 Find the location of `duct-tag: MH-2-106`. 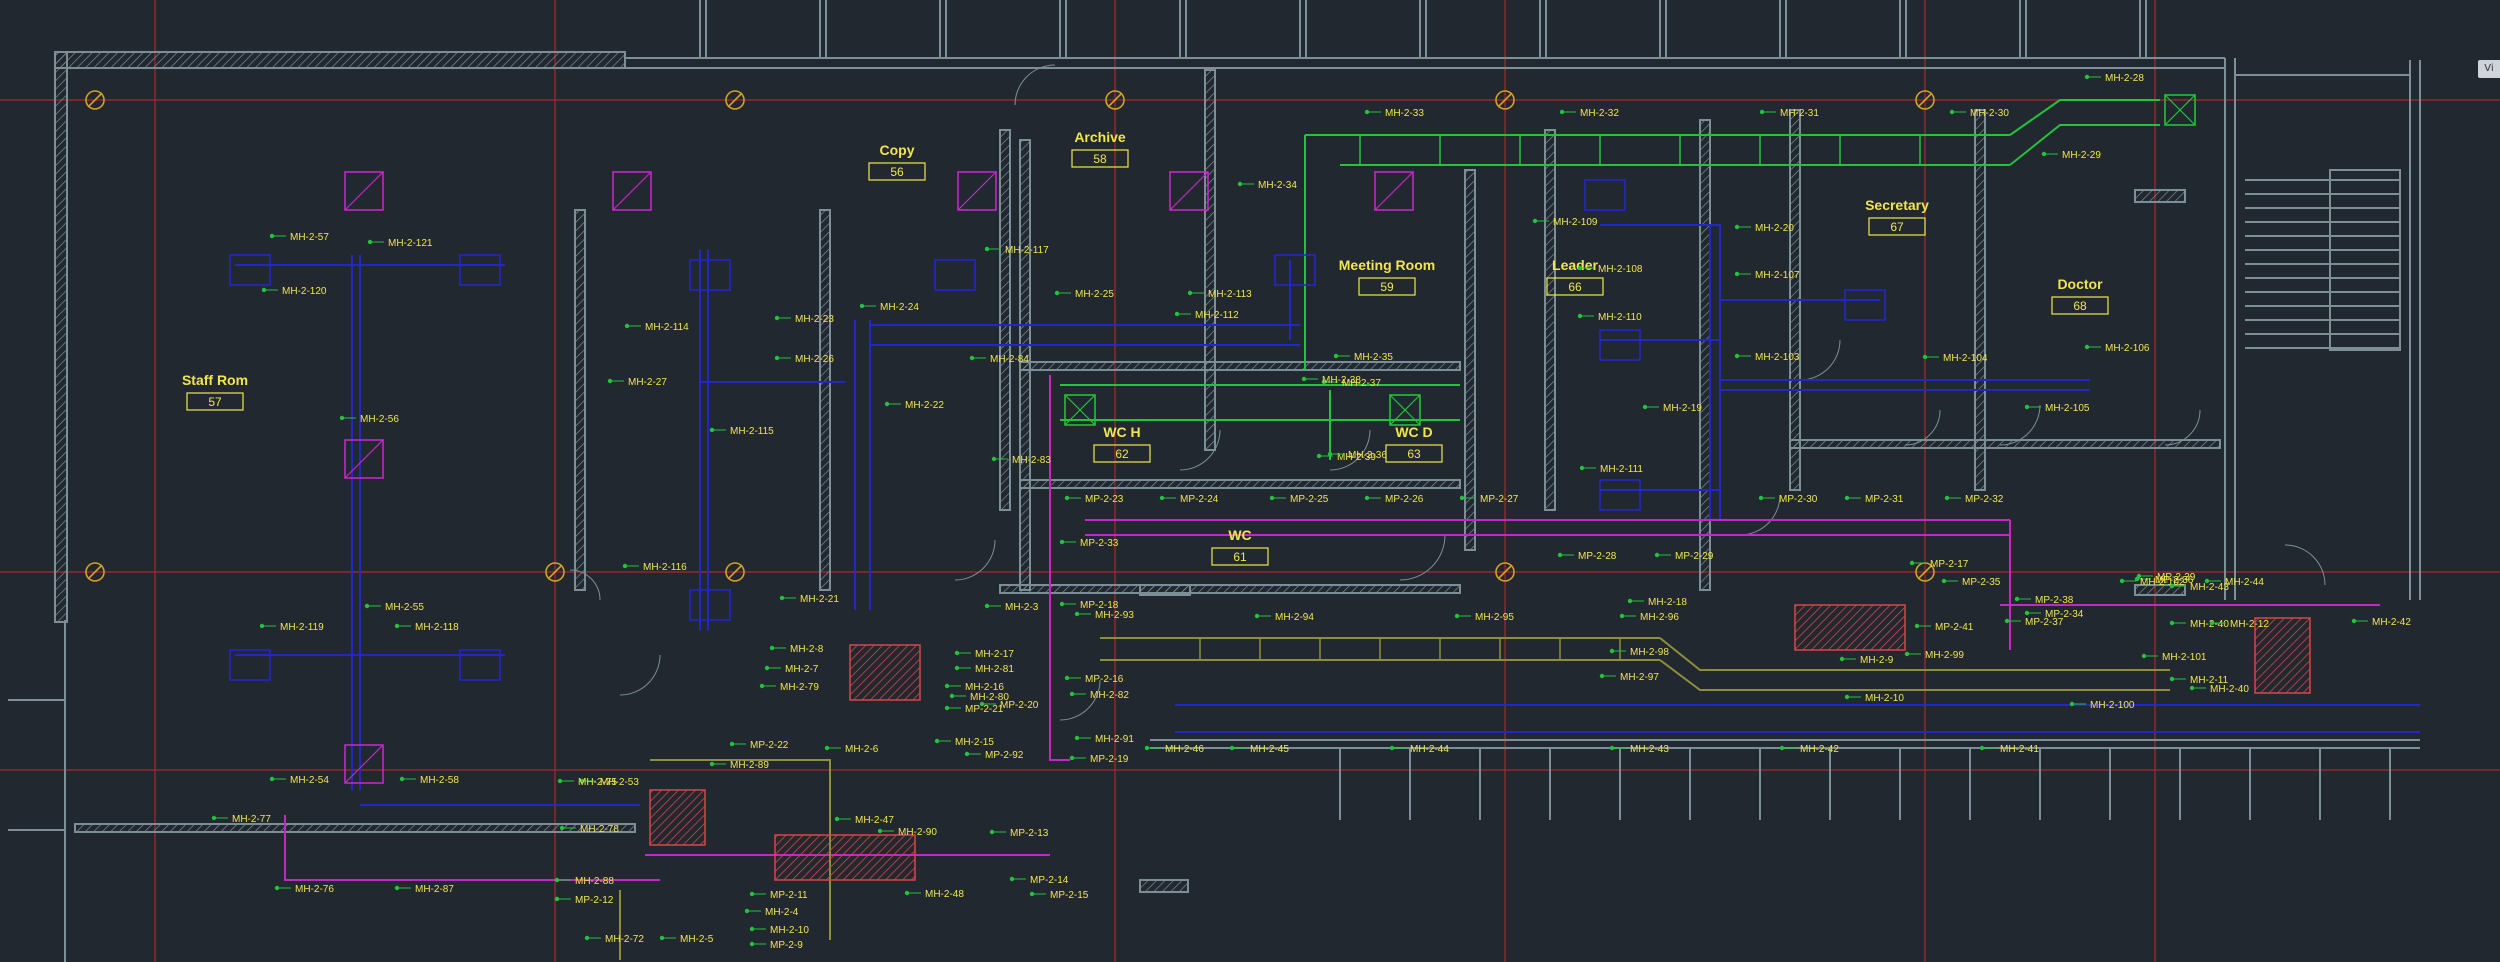

duct-tag: MH-2-106 is located at coordinates (2127, 348).